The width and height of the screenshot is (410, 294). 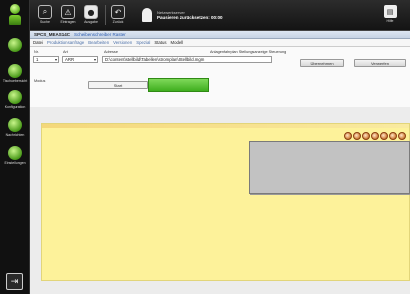 What do you see at coordinates (220, 35) in the screenshot?
I see `window-titlebar: SPCS_MEAS14C Scheibenschreiber Raster` at bounding box center [220, 35].